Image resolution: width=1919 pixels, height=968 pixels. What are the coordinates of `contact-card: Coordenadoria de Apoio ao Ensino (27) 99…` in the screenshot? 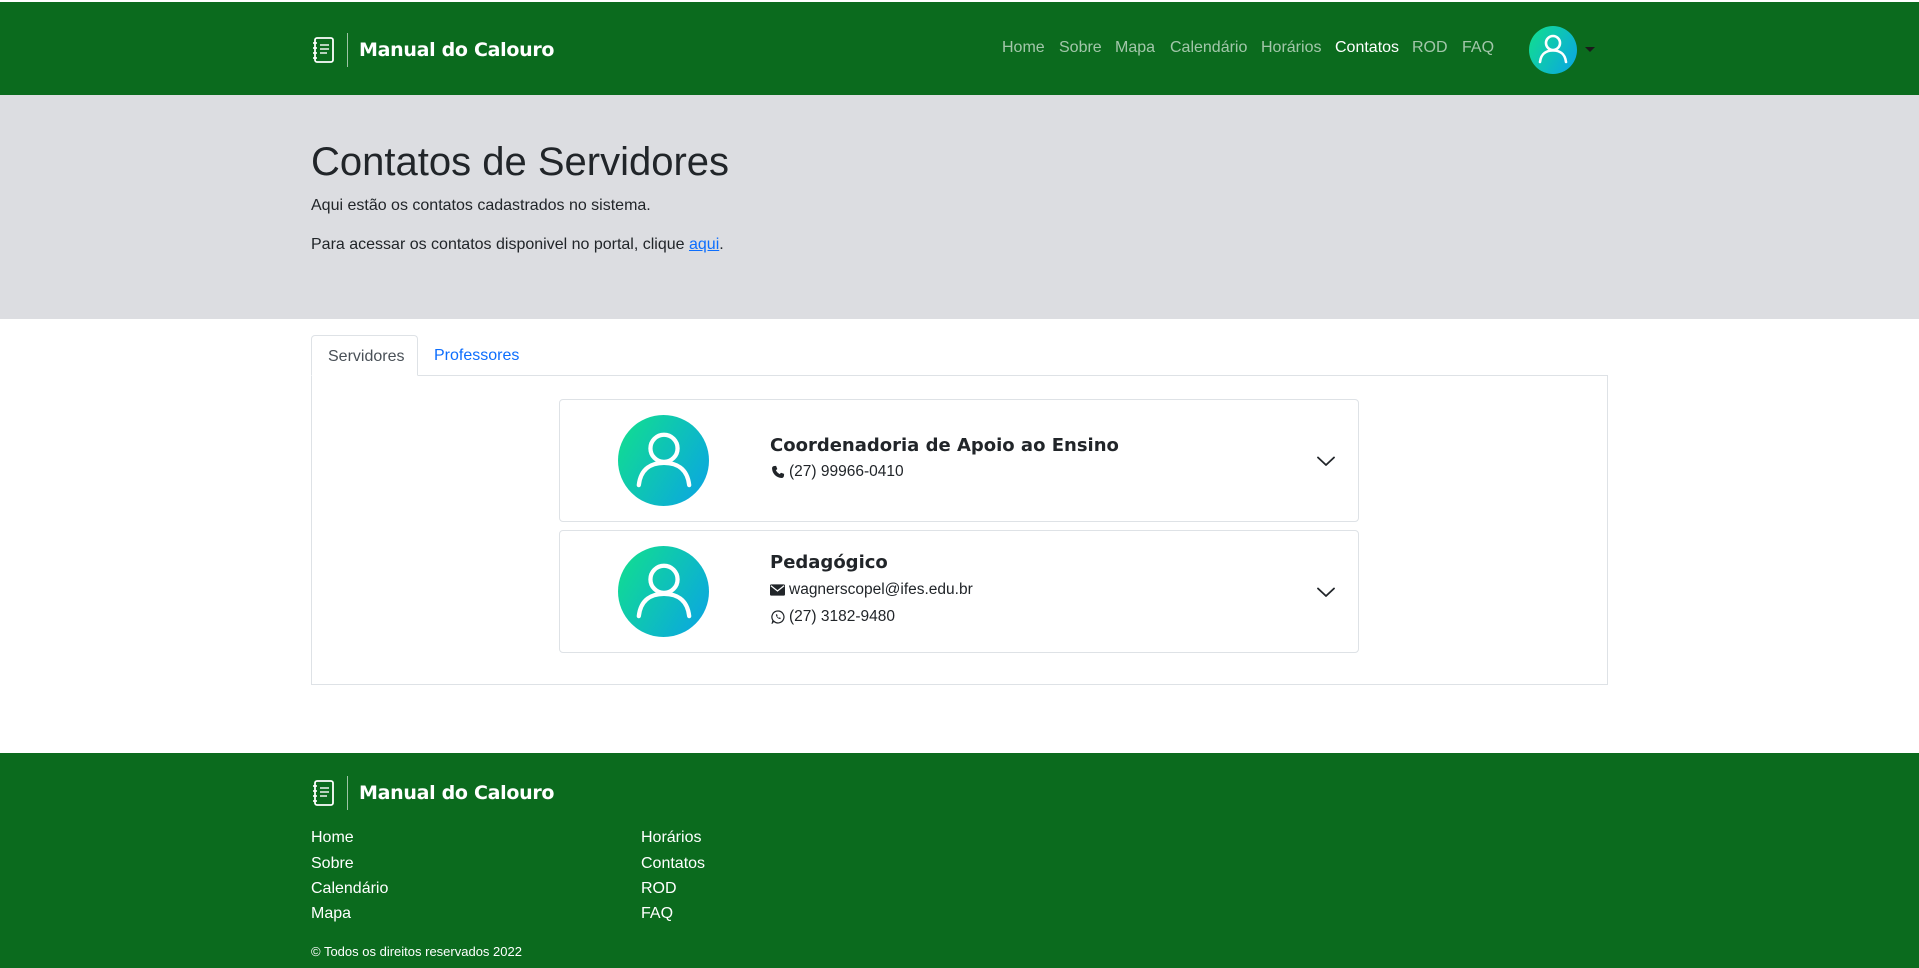 It's located at (959, 460).